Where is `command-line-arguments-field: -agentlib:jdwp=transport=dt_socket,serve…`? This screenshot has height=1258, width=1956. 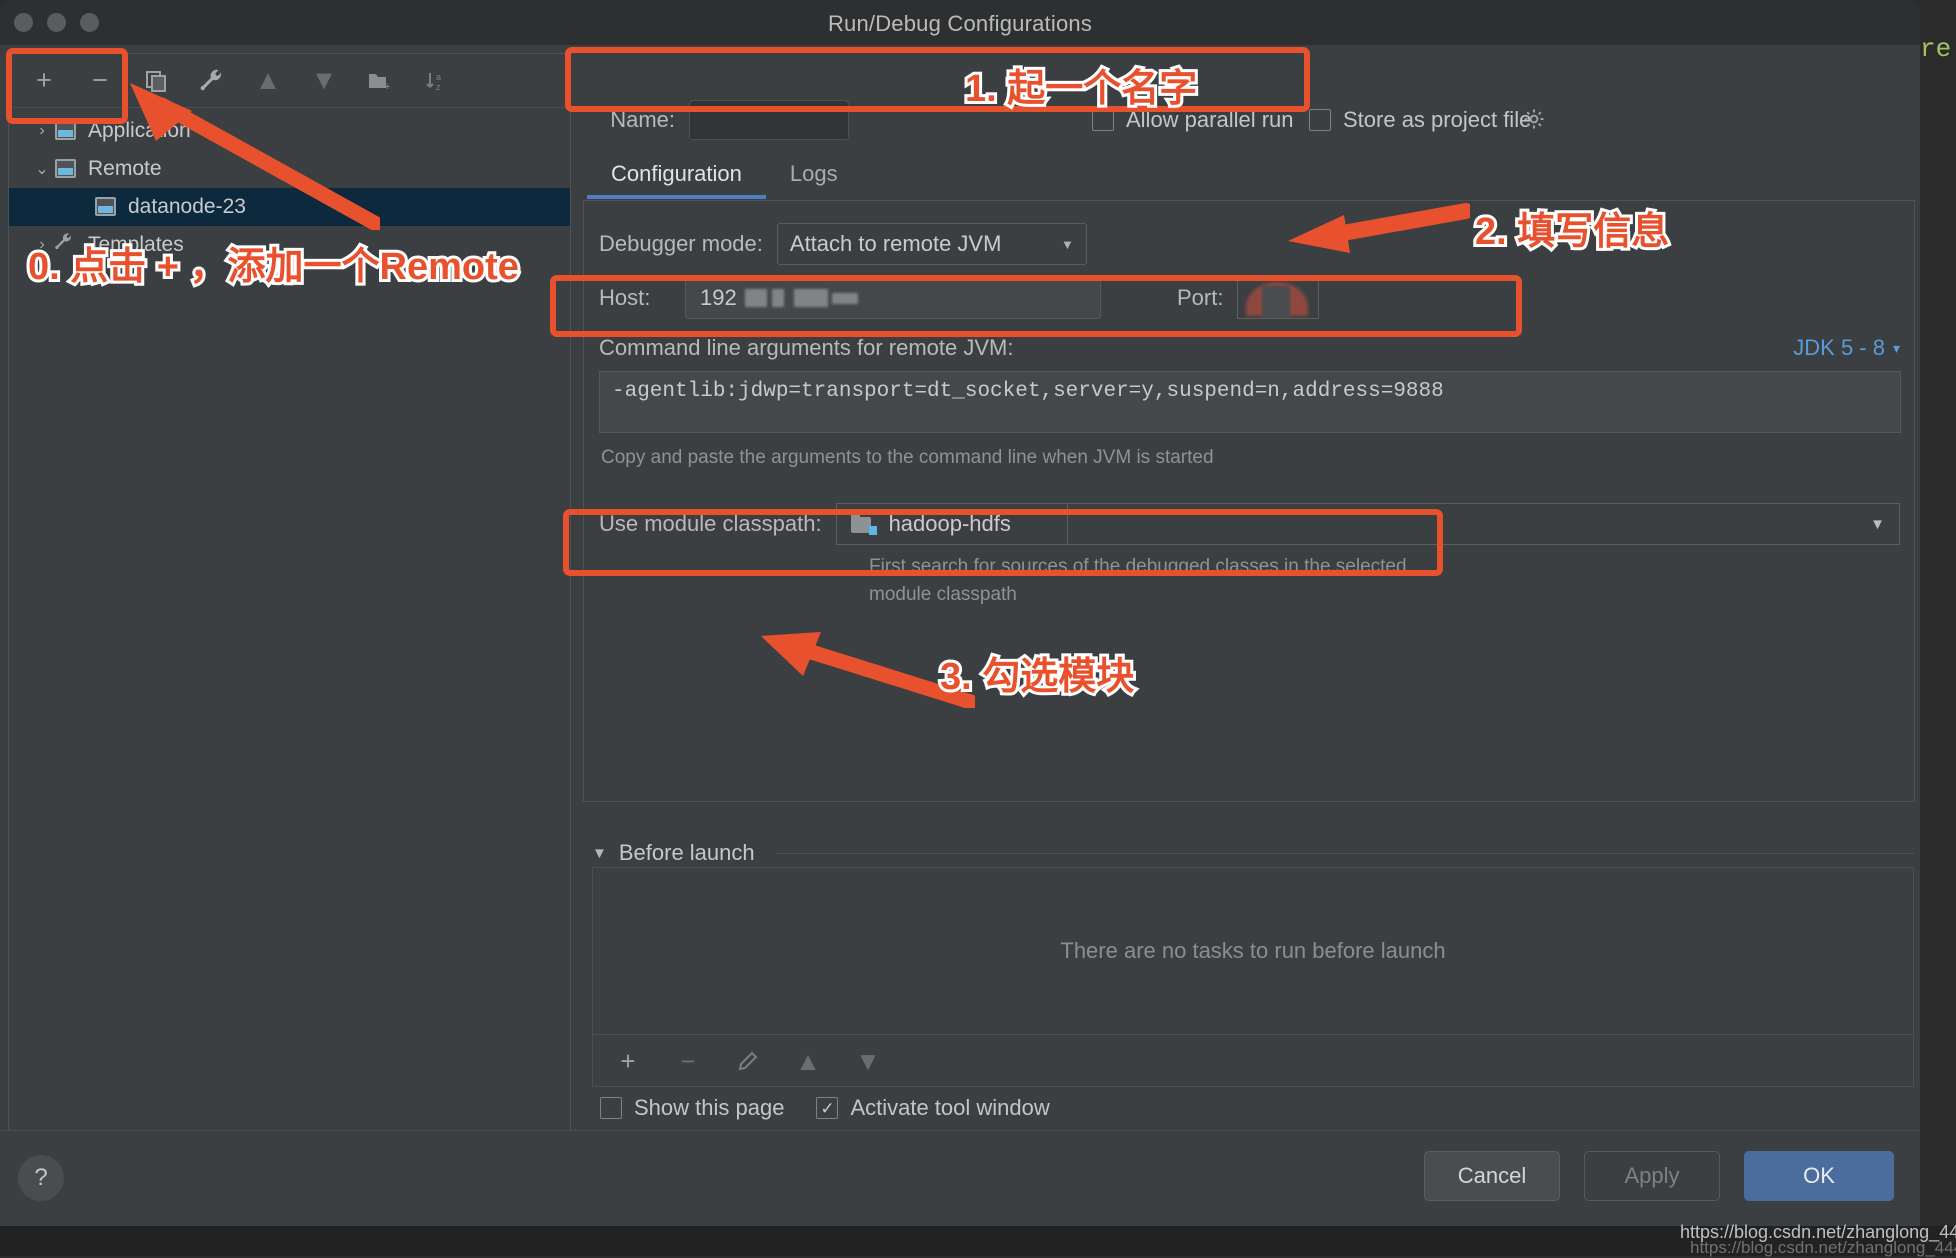
command-line-arguments-field: -agentlib:jdwp=transport=dt_socket,serve… is located at coordinates (1250, 402).